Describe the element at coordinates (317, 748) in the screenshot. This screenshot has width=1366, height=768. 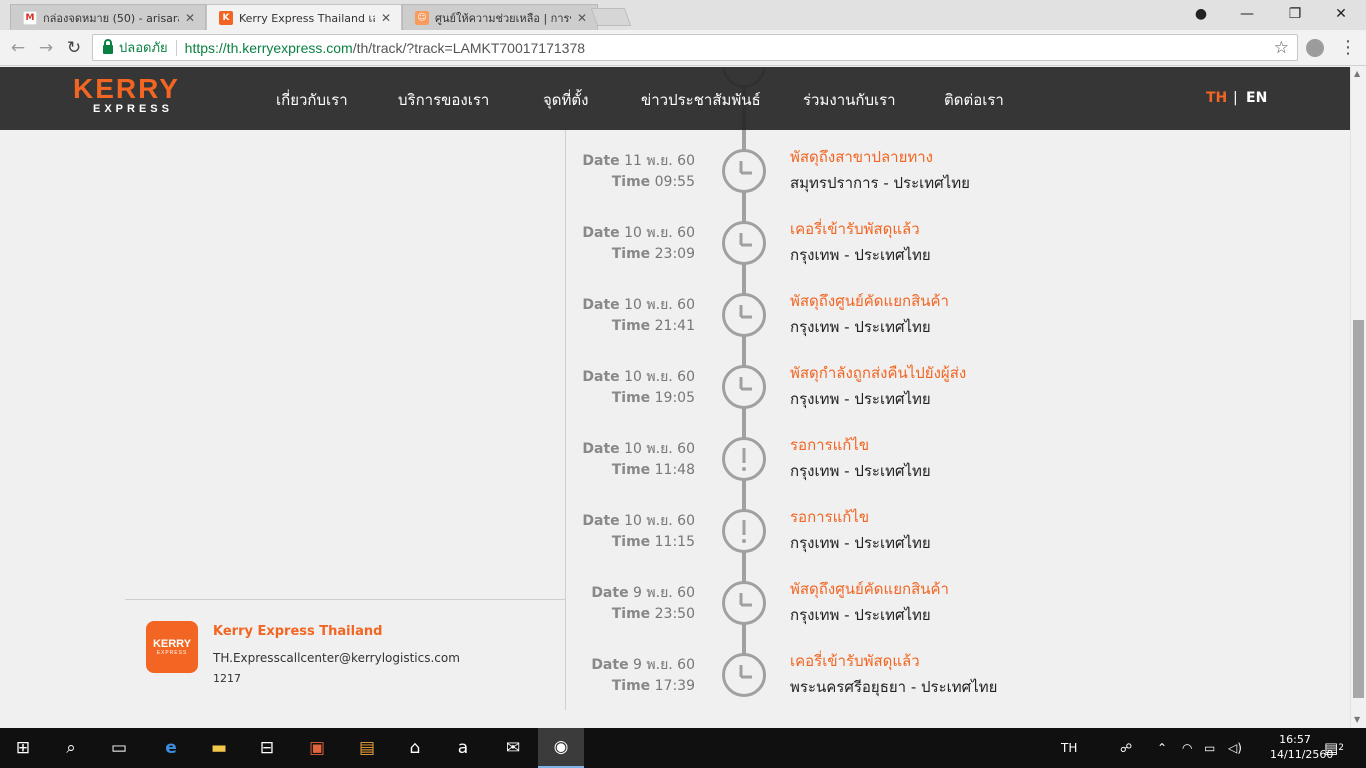
I see `photos-icon: ▣` at that location.